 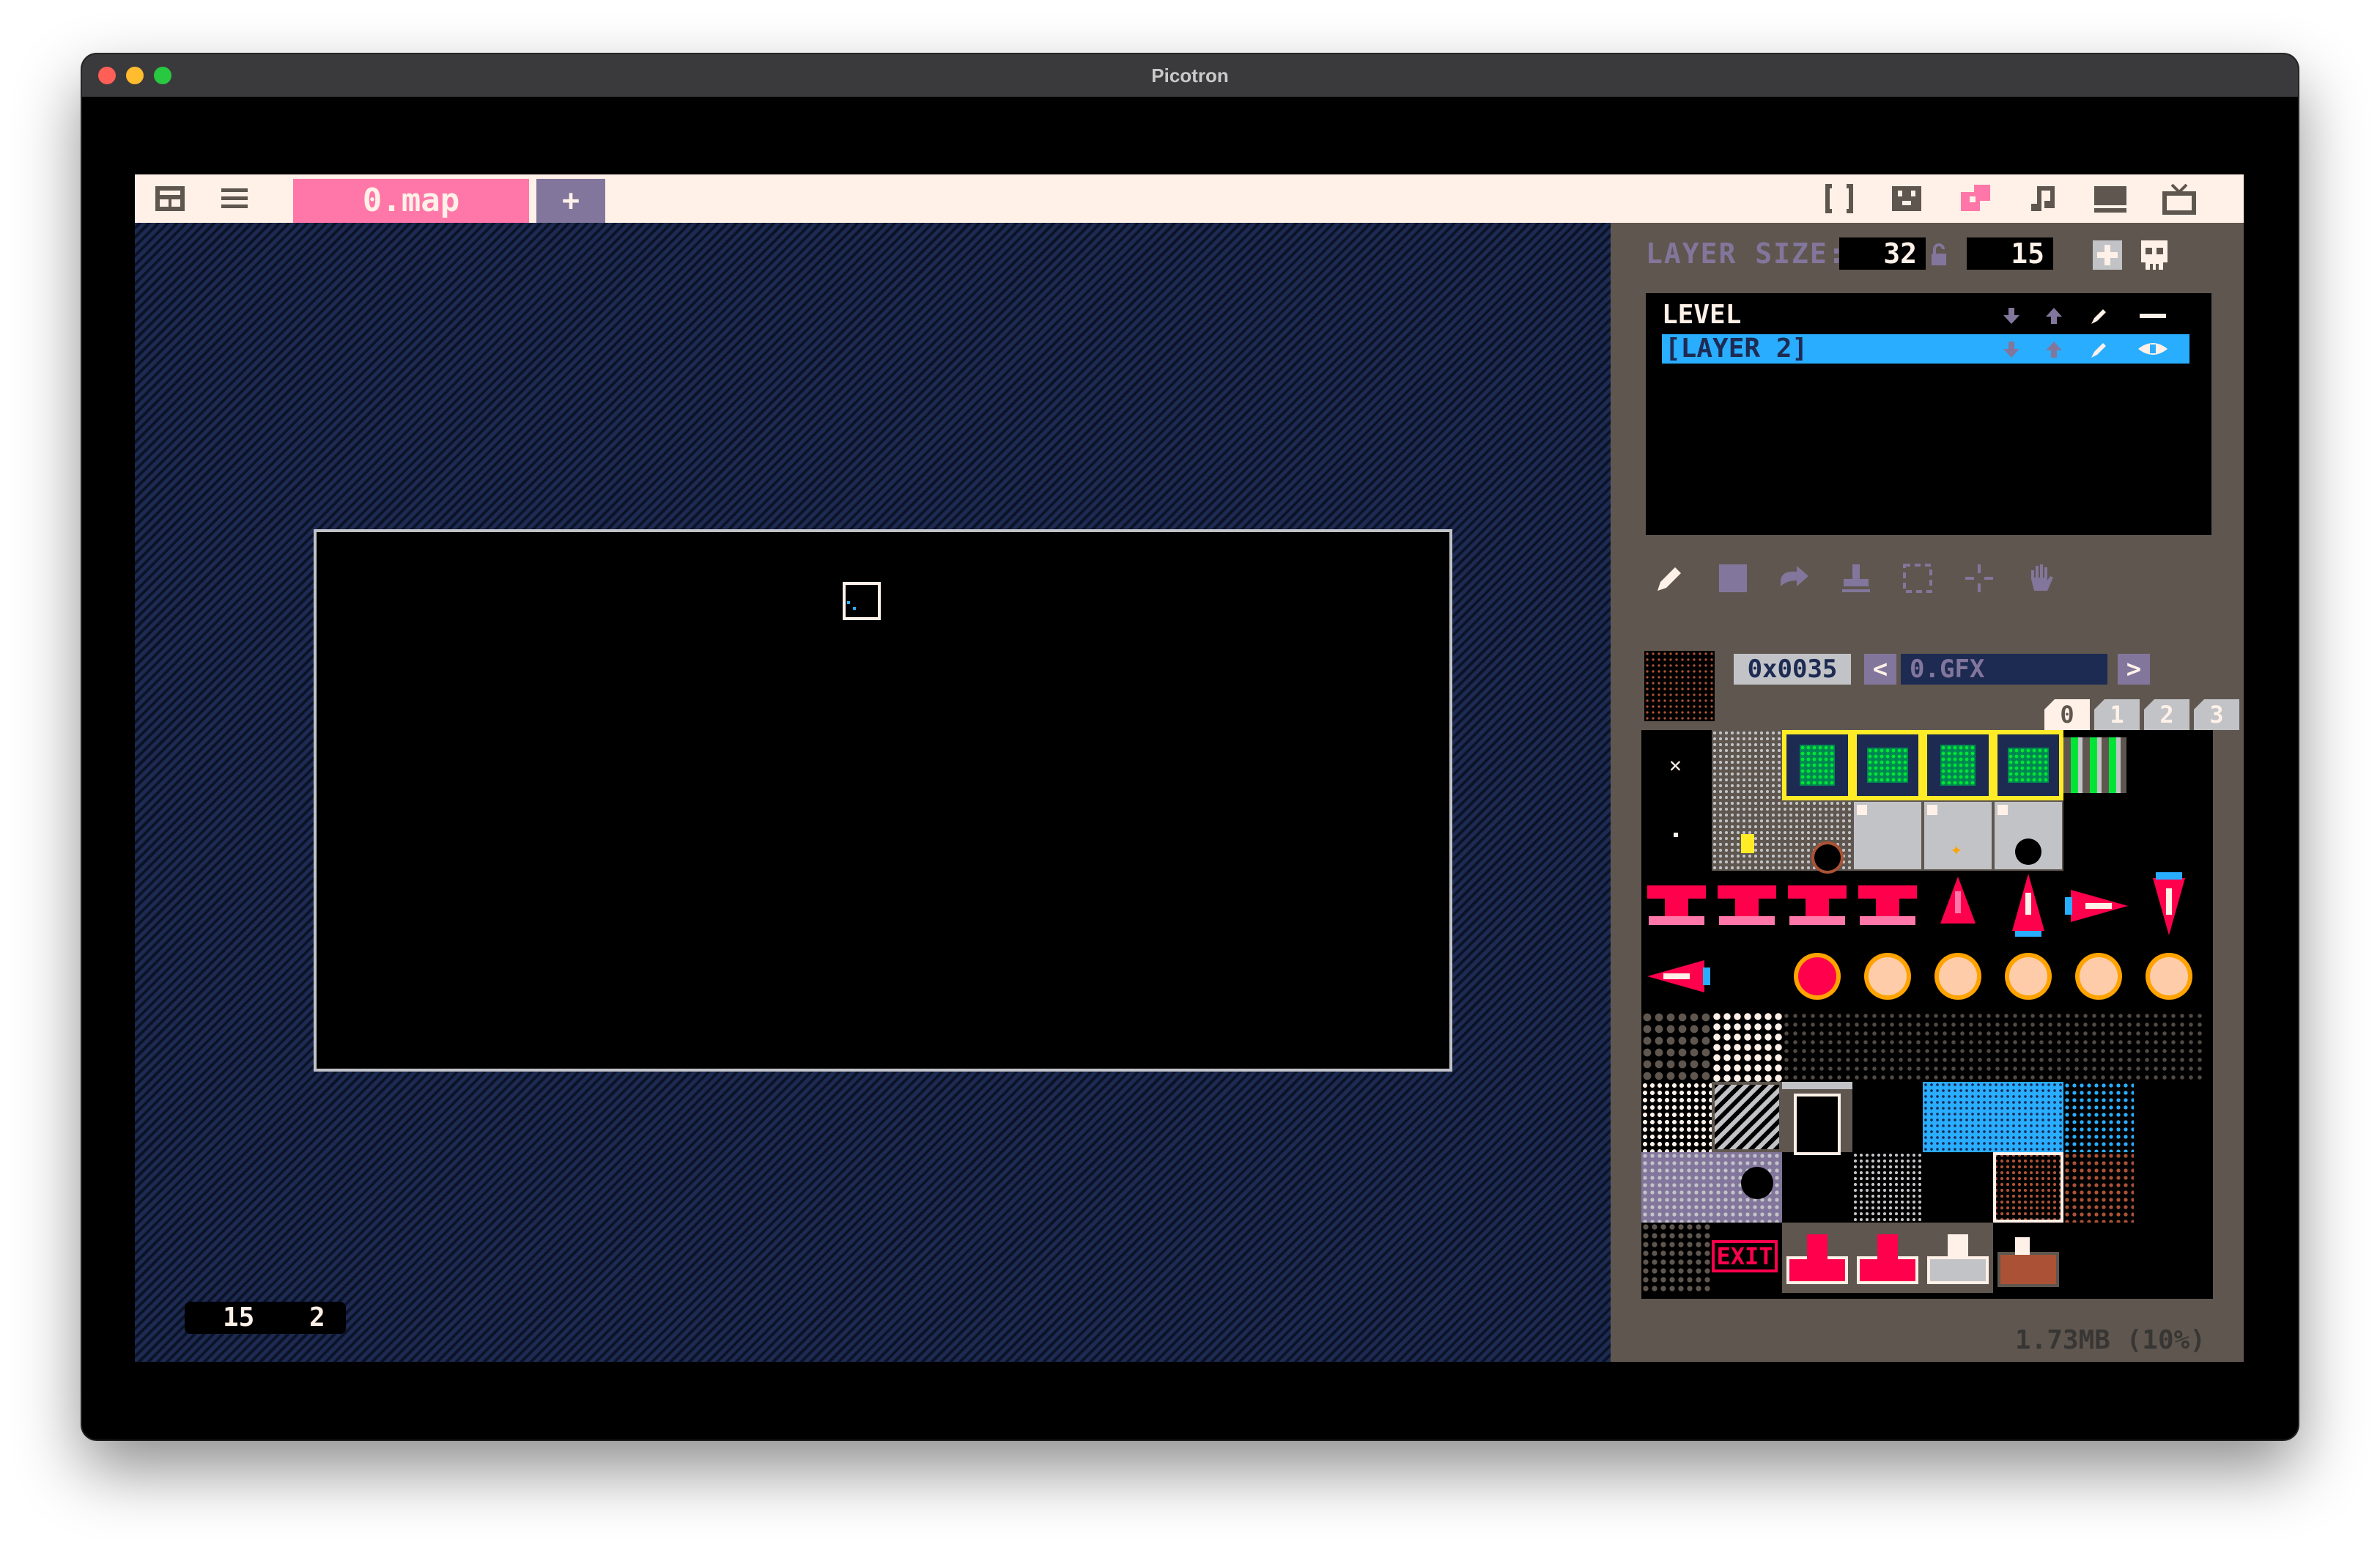 I want to click on music-editor-icon, so click(x=2043, y=198).